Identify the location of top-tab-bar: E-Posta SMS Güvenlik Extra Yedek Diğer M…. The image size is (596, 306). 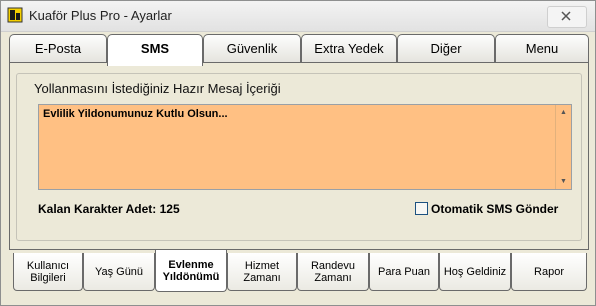
(299, 50).